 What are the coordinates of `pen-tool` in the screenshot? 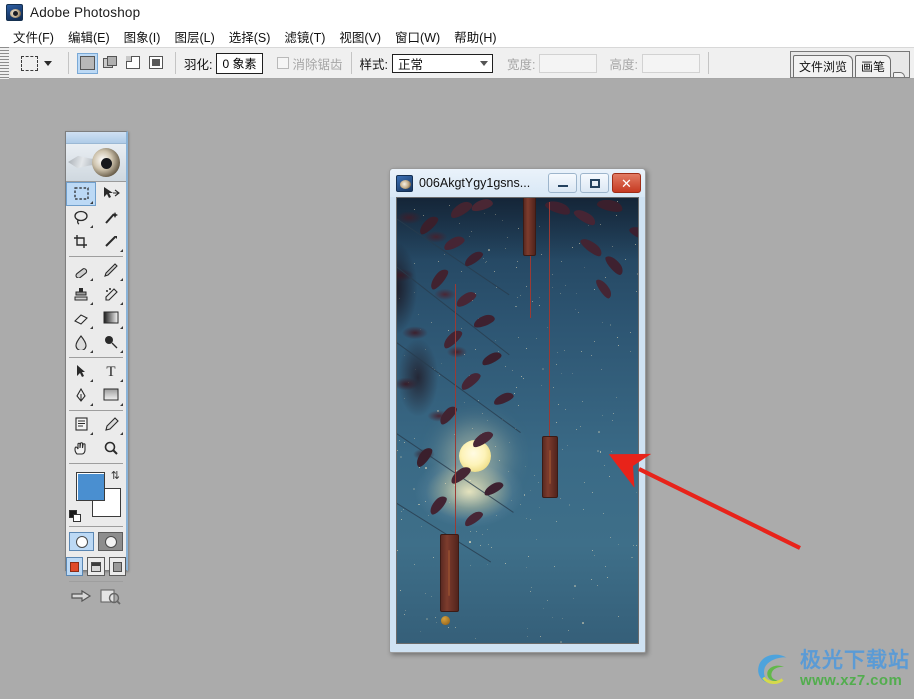 It's located at (81, 396).